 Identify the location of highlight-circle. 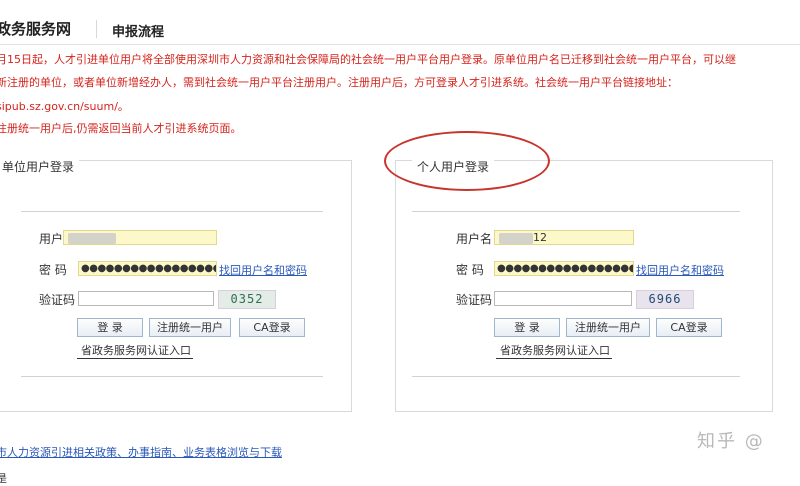
(467, 161).